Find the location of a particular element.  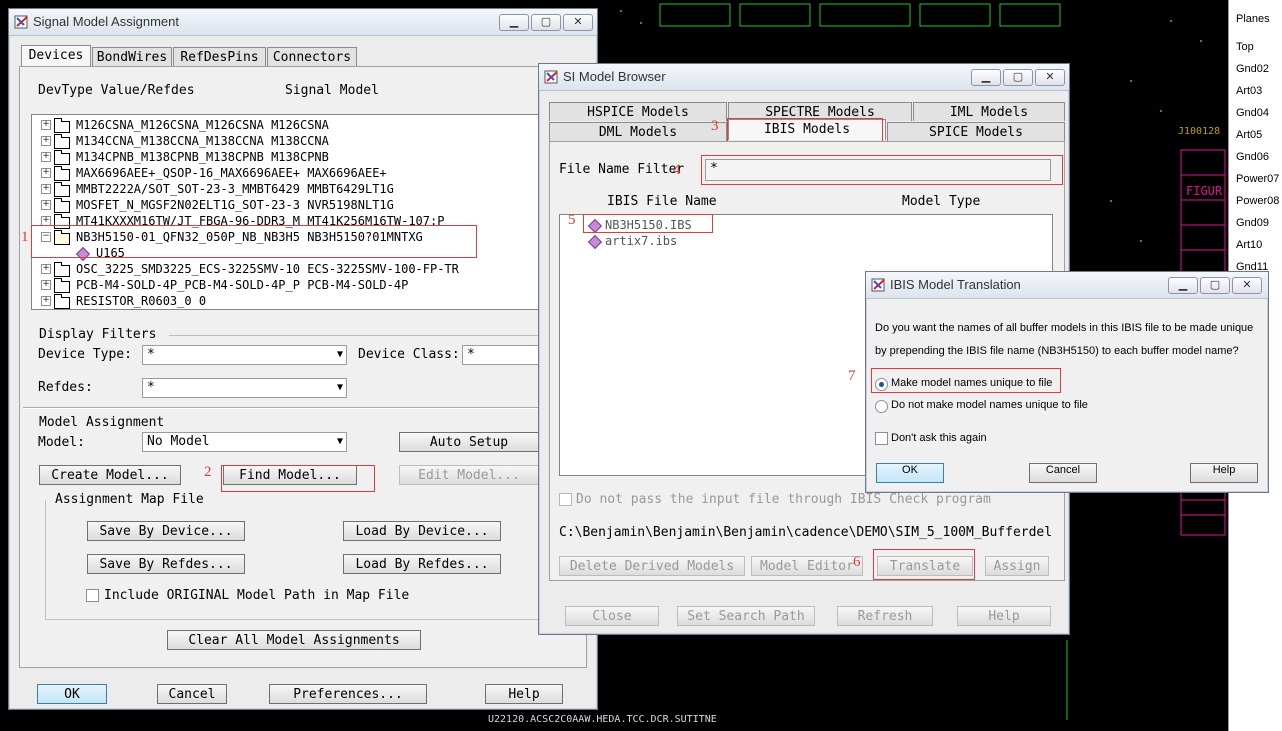

tab-refdespins: RefDesPins is located at coordinates (219, 56).